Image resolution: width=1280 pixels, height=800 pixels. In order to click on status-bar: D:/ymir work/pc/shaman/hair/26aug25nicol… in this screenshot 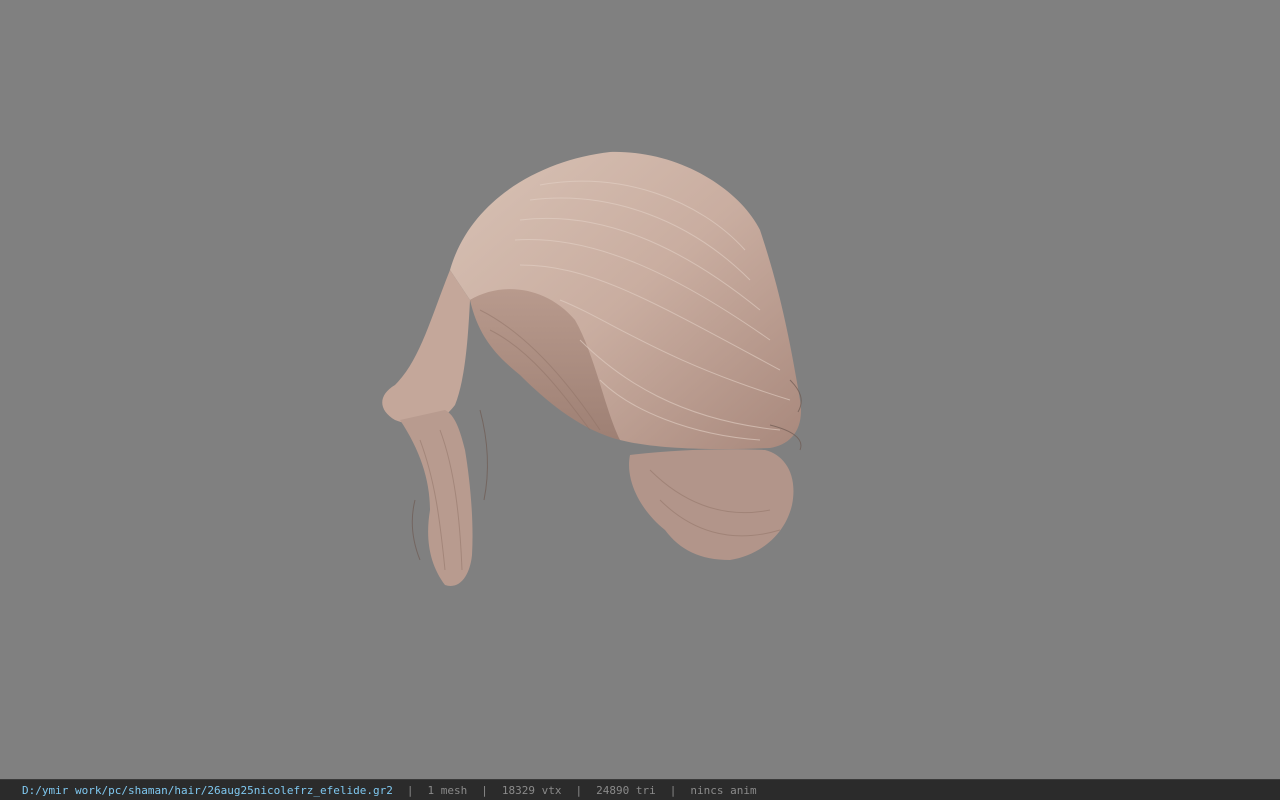, I will do `click(640, 789)`.